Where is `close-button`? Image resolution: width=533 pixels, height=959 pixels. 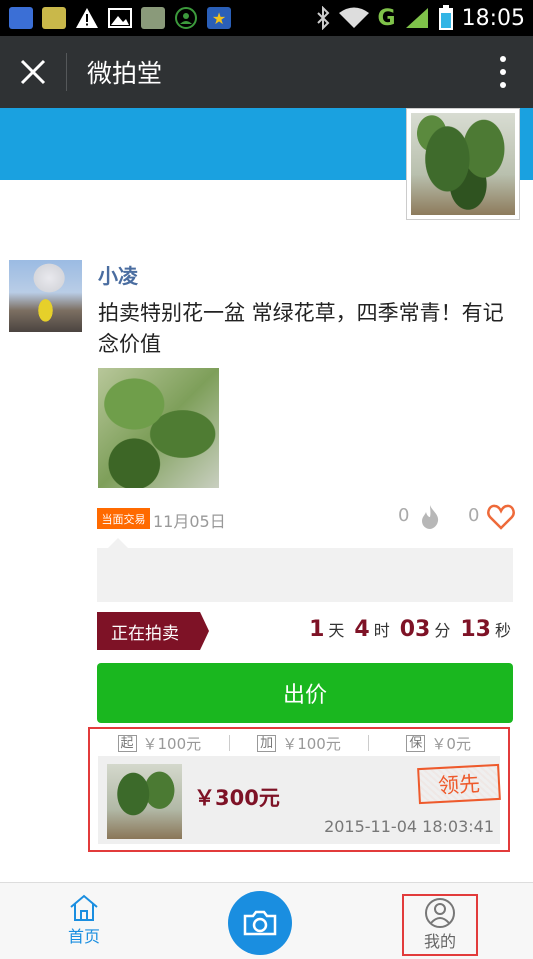 close-button is located at coordinates (33, 72).